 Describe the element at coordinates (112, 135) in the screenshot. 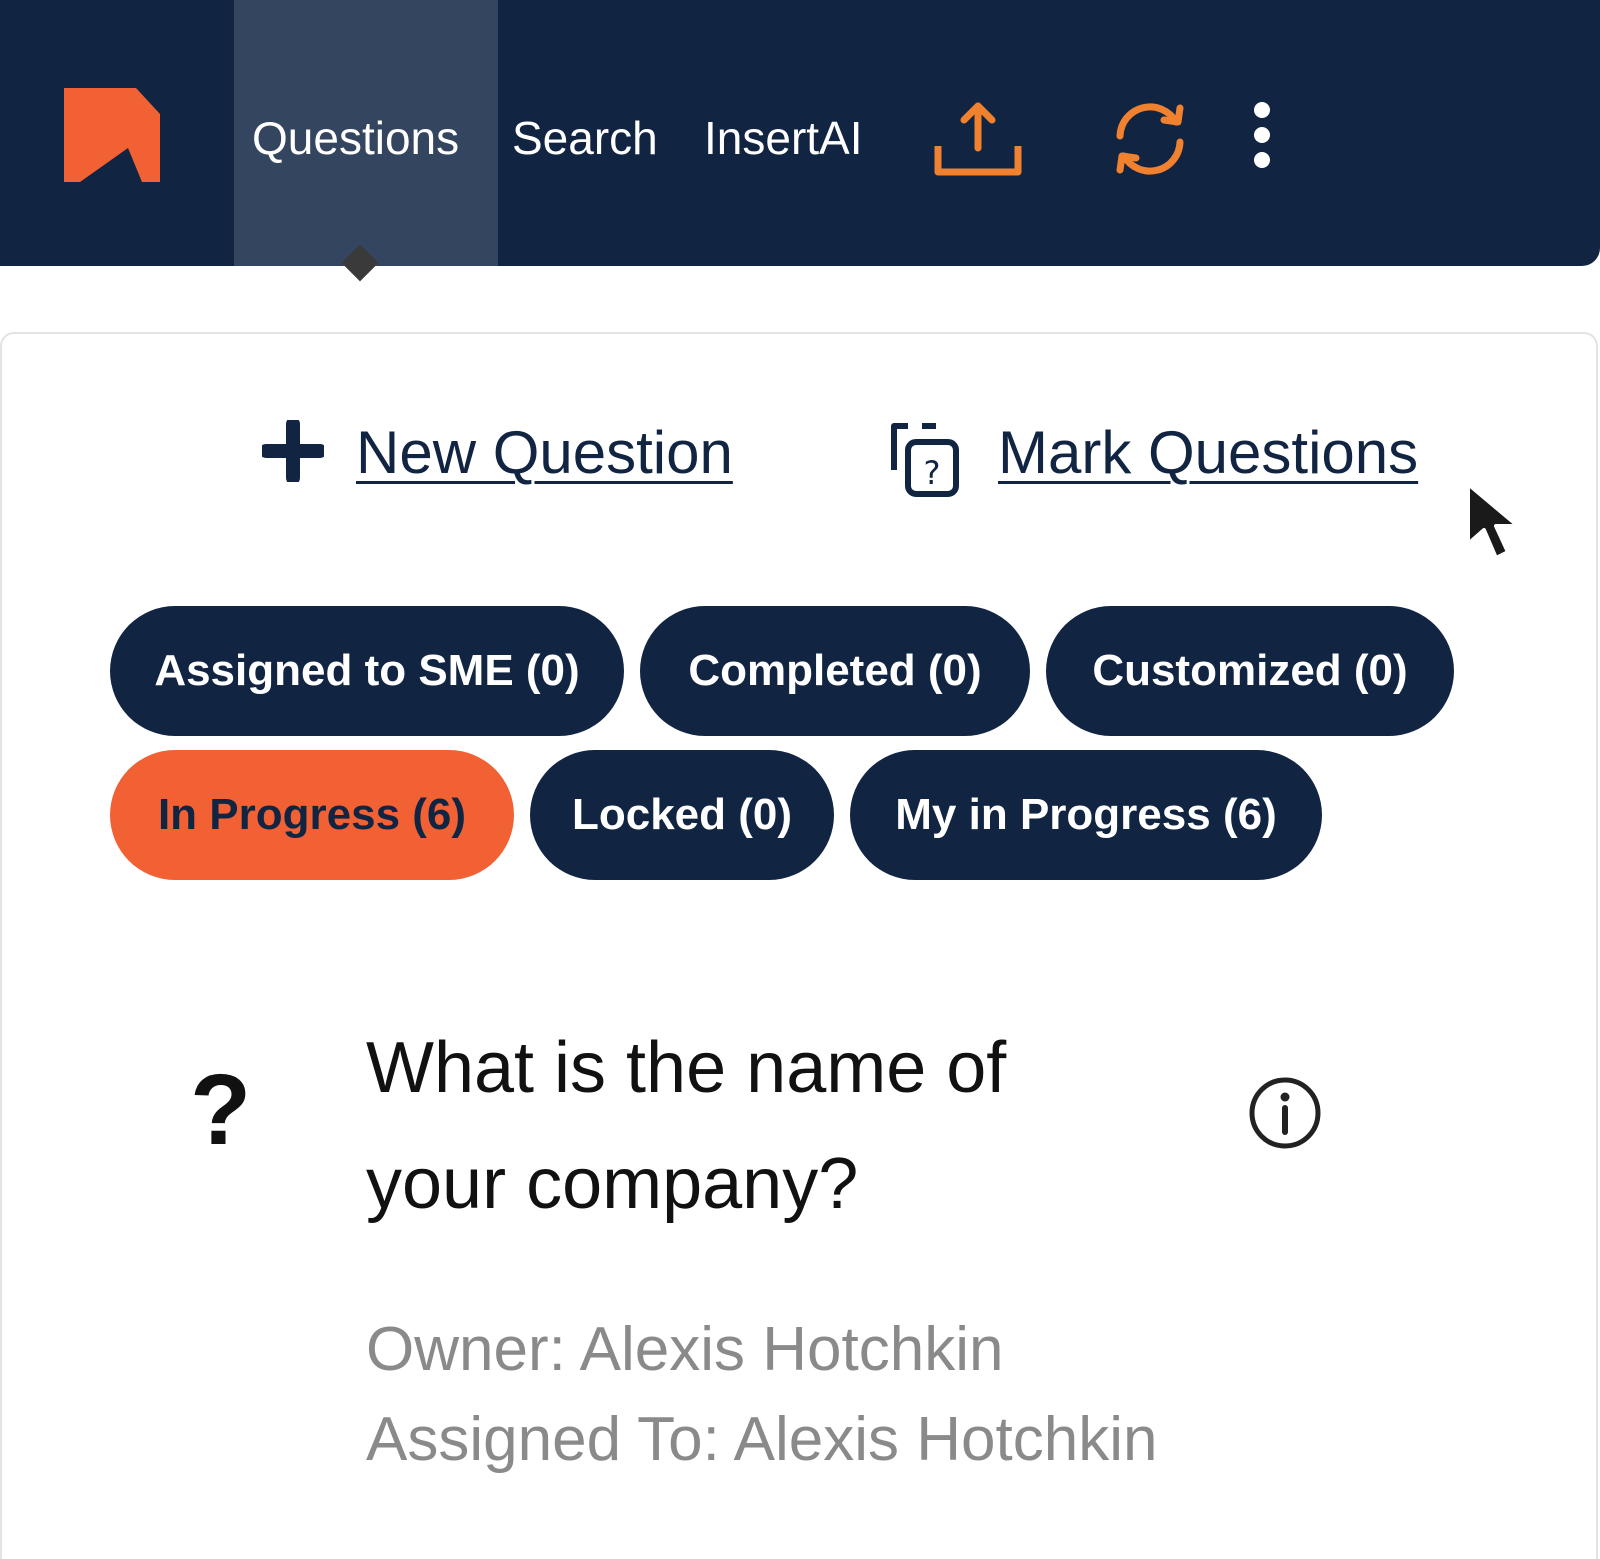

I see `logo-icon` at that location.